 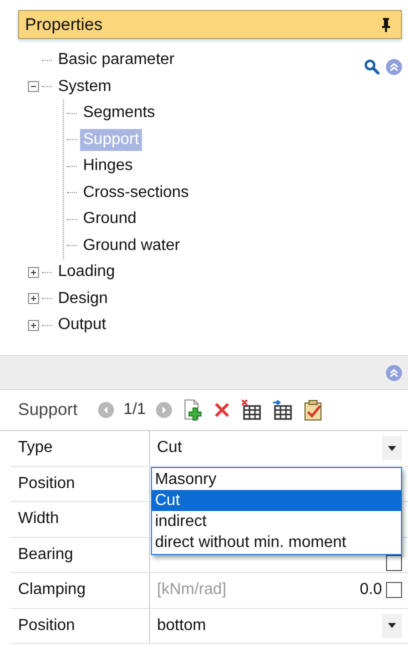 I want to click on unit-label: [kNm/rad], so click(x=191, y=590).